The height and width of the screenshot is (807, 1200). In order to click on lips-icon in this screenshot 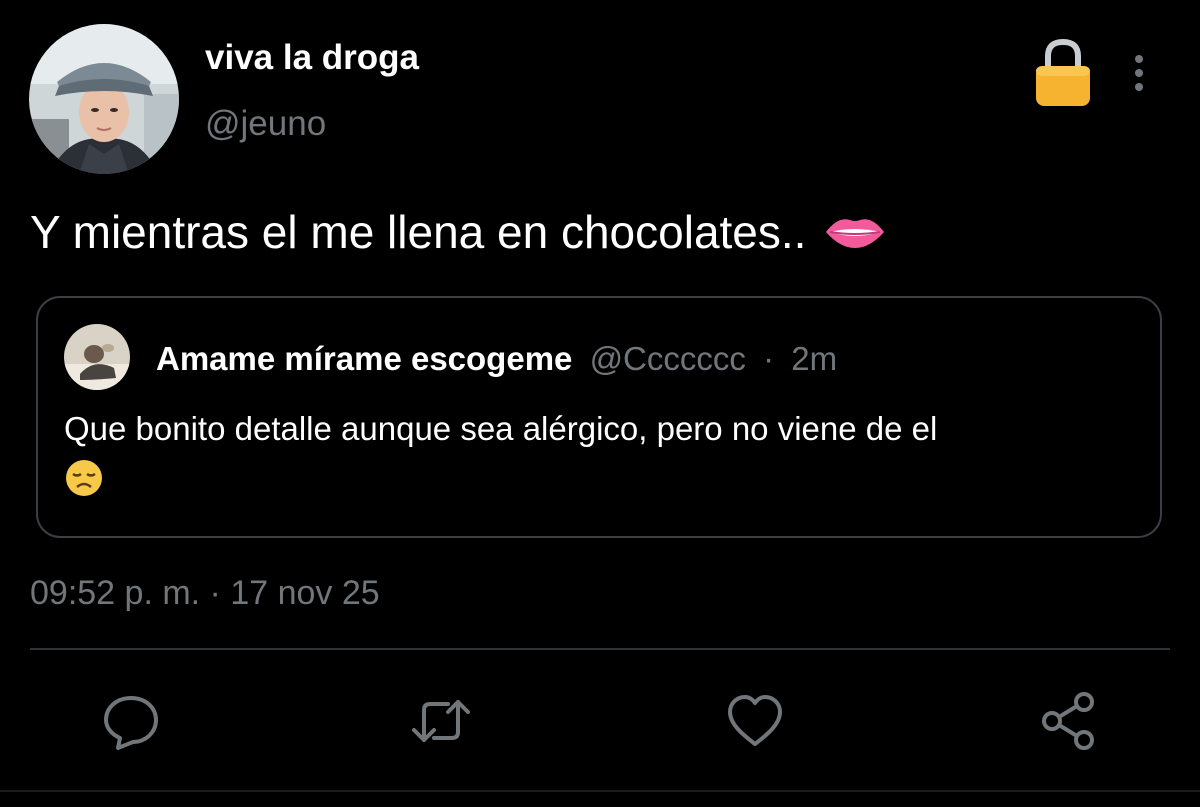, I will do `click(855, 233)`.